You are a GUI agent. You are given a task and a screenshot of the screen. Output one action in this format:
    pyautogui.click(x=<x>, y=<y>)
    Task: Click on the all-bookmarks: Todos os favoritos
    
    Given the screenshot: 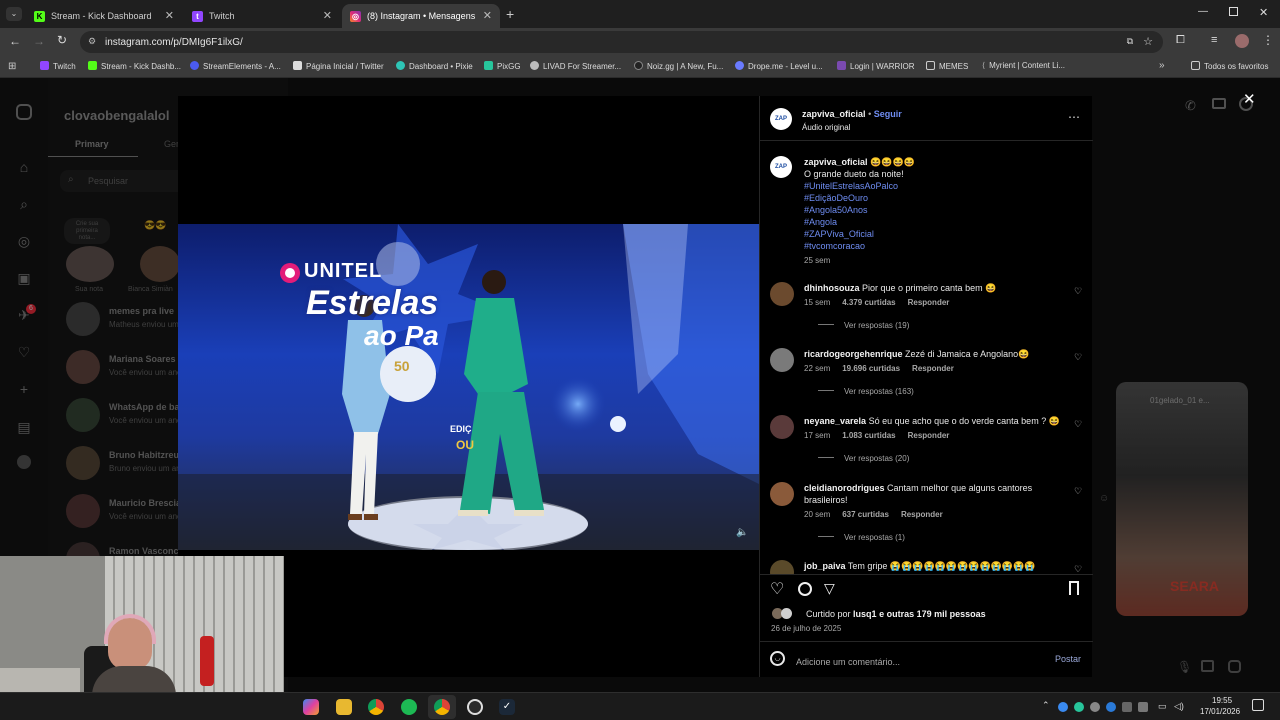 What is the action you would take?
    pyautogui.click(x=1229, y=66)
    